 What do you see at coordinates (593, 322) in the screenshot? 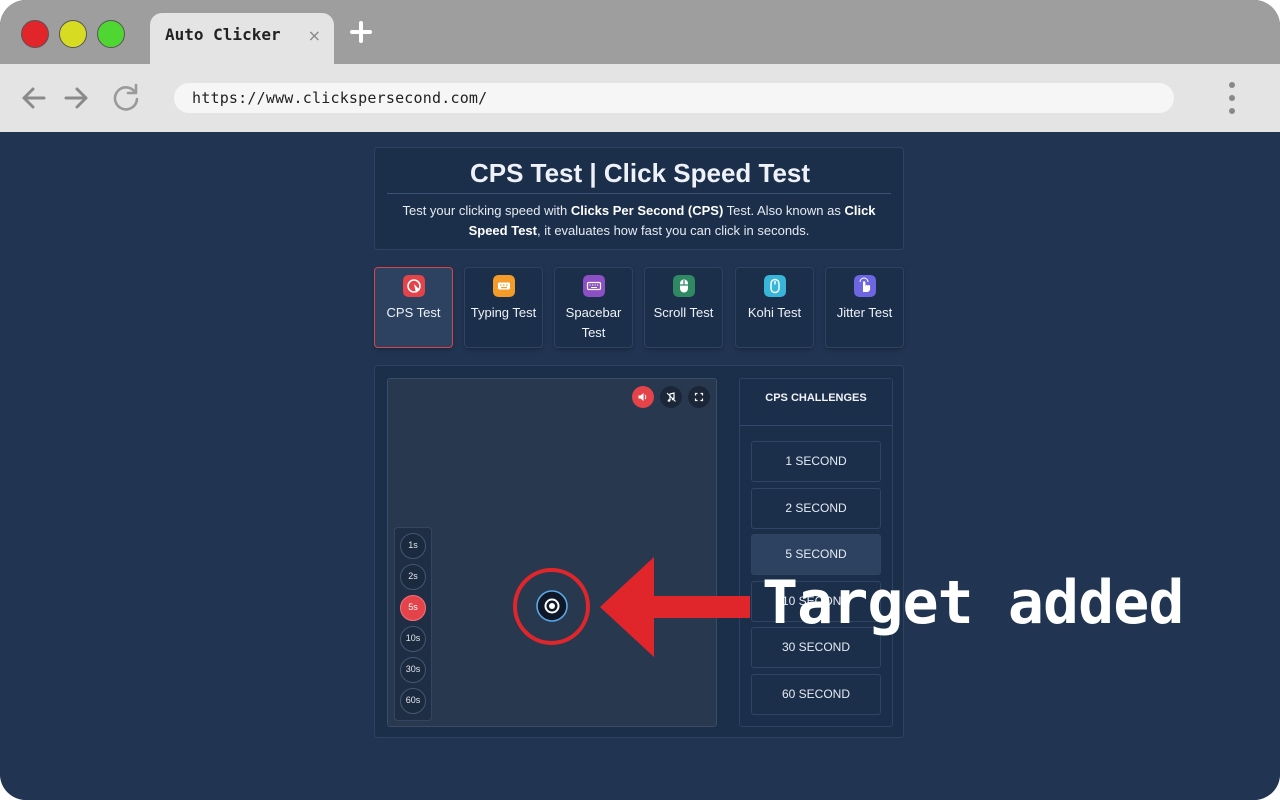
I see `tab-label: Spacebar Test` at bounding box center [593, 322].